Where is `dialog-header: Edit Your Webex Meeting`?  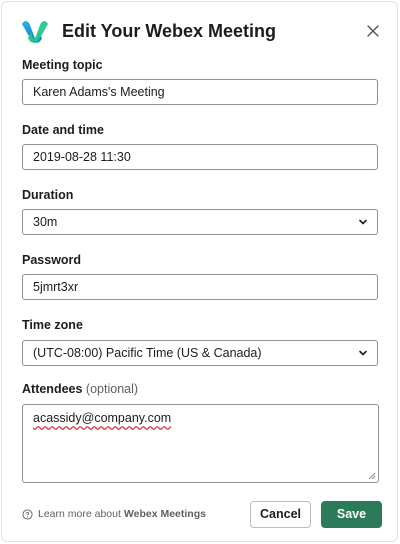
dialog-header: Edit Your Webex Meeting is located at coordinates (205, 33).